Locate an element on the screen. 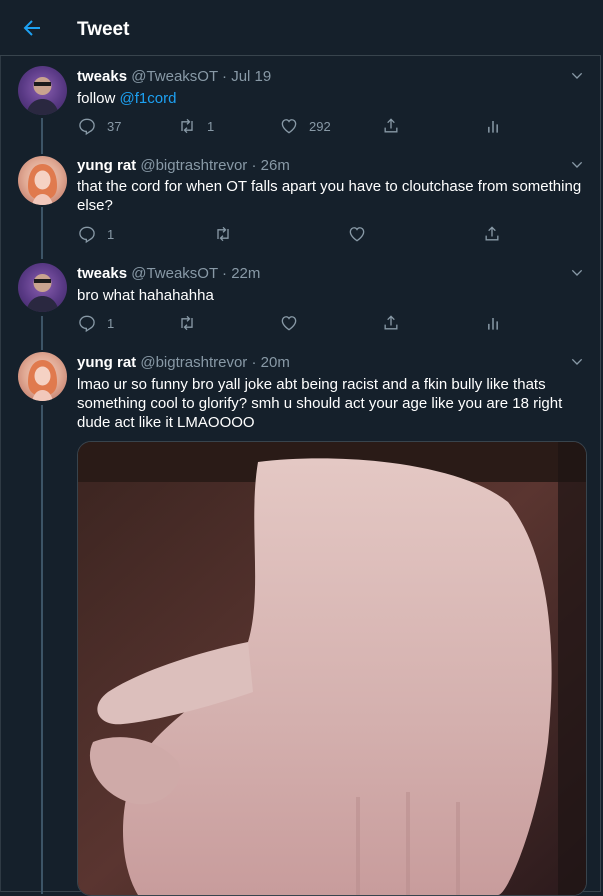 This screenshot has height=896, width=603. page-title: Tweet is located at coordinates (103, 29).